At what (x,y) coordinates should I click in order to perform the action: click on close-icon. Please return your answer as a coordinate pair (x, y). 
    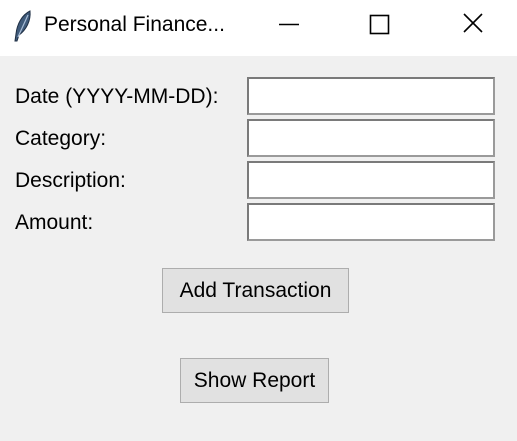
    Looking at the image, I should click on (473, 23).